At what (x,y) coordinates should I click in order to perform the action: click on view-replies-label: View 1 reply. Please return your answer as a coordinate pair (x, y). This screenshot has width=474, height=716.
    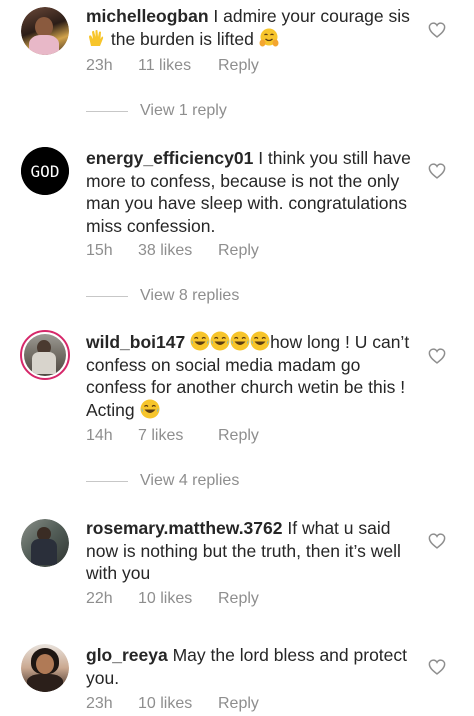
    Looking at the image, I should click on (183, 111).